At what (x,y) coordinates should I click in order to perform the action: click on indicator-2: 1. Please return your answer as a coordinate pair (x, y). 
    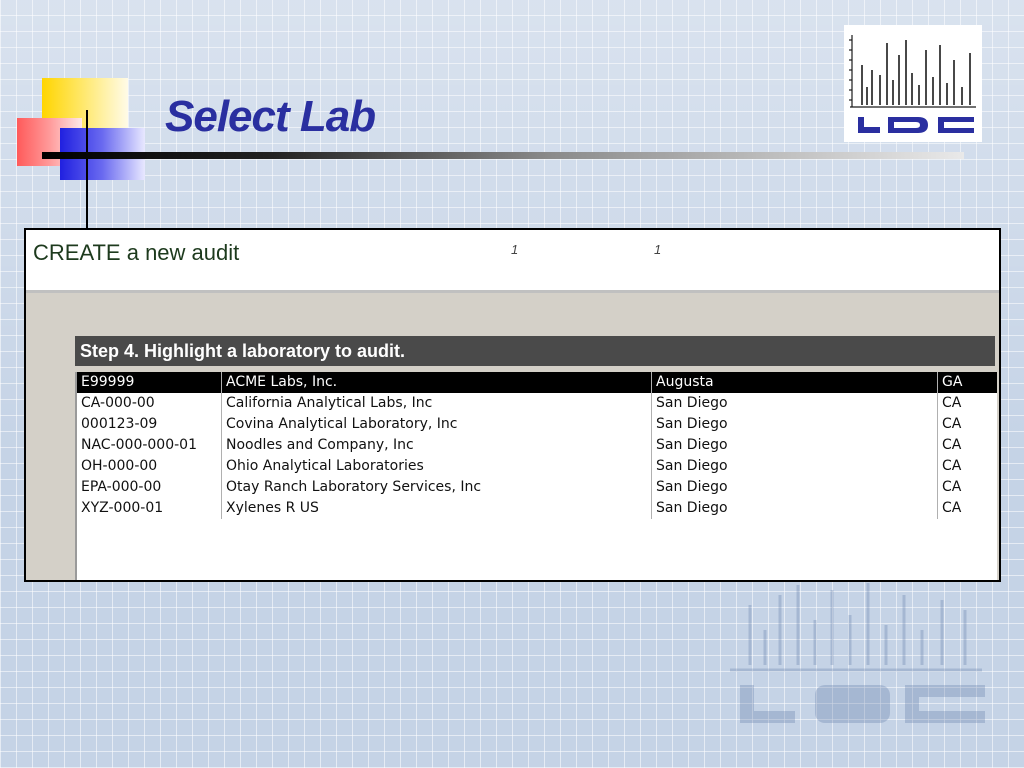
    Looking at the image, I should click on (658, 249).